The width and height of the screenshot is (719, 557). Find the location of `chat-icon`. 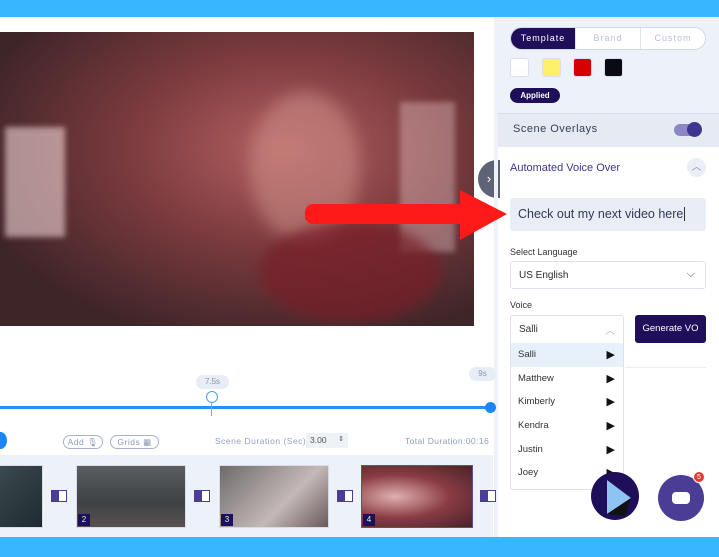

chat-icon is located at coordinates (681, 498).